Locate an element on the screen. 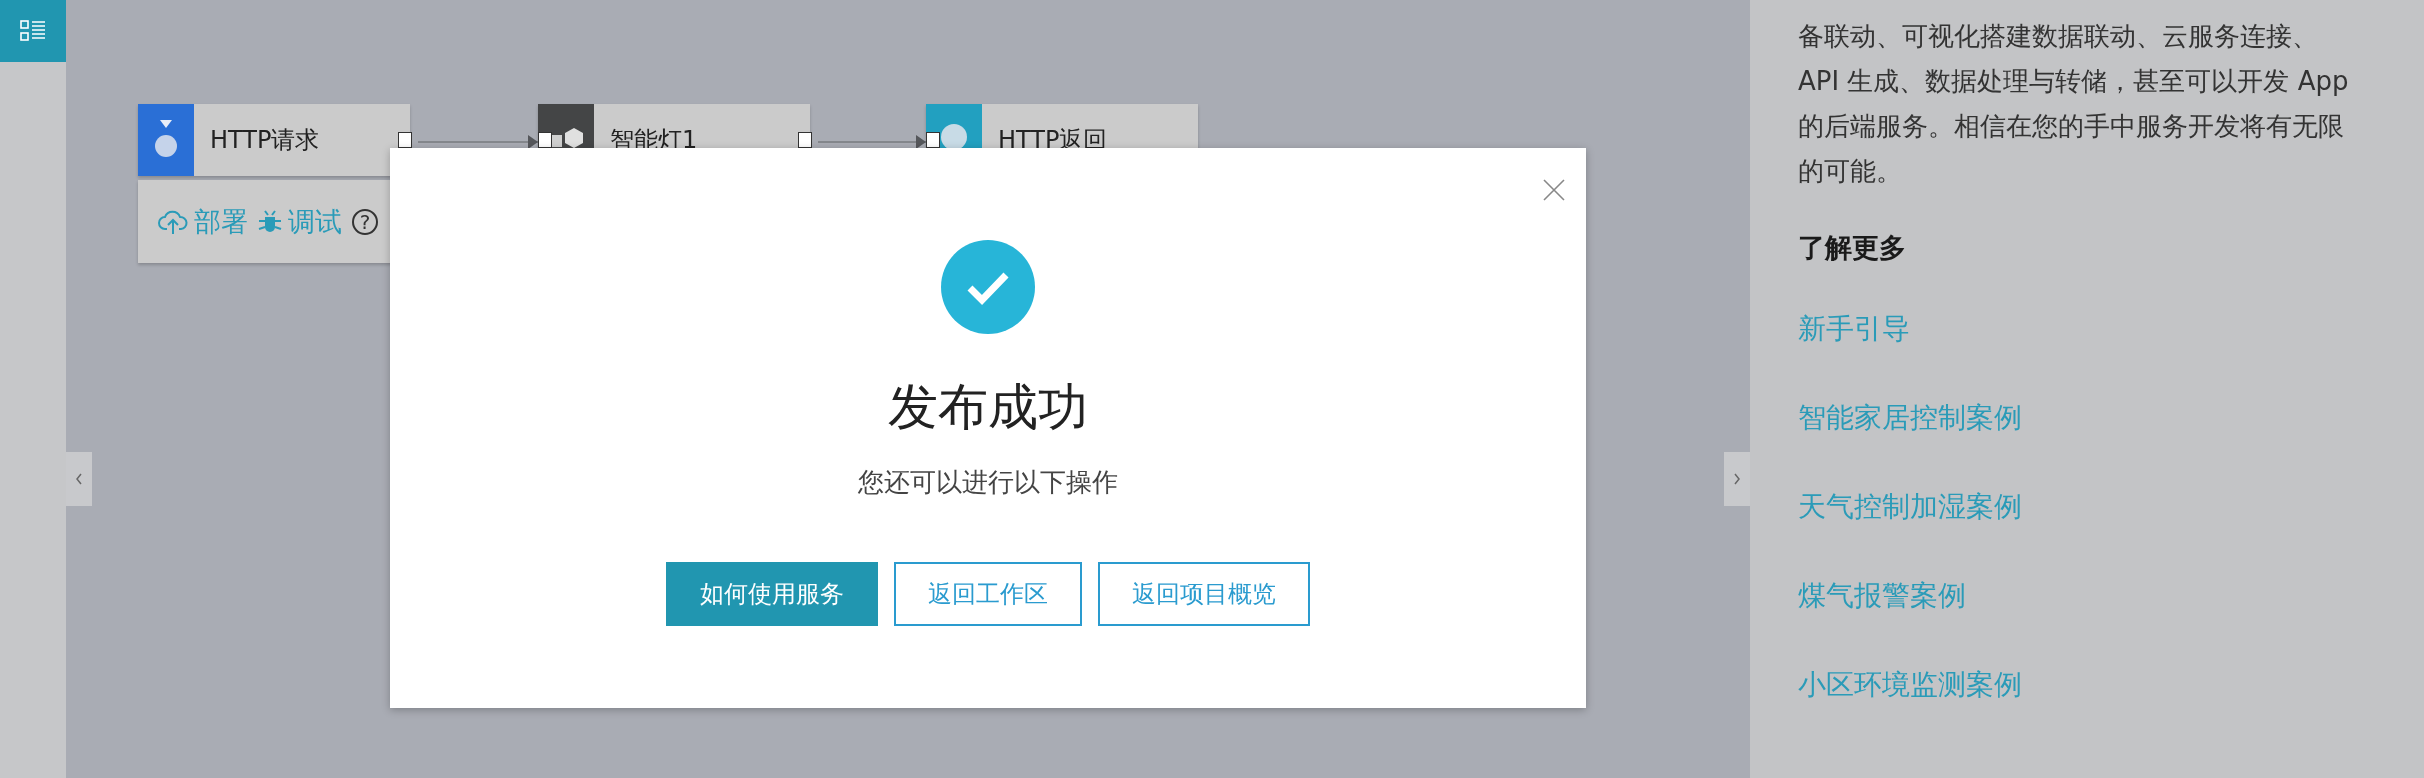 The height and width of the screenshot is (778, 2424). list-icon is located at coordinates (33, 31).